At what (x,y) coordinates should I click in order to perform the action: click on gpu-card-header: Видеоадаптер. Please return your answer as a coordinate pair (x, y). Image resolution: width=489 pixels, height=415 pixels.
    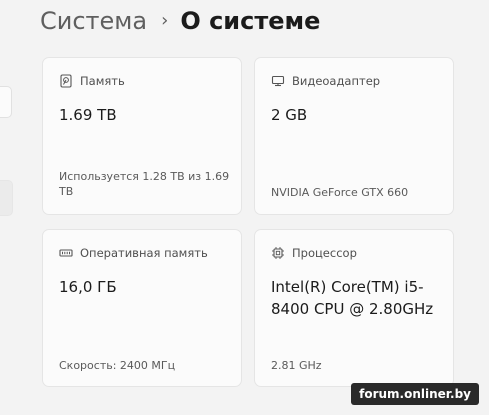
    Looking at the image, I should click on (325, 81).